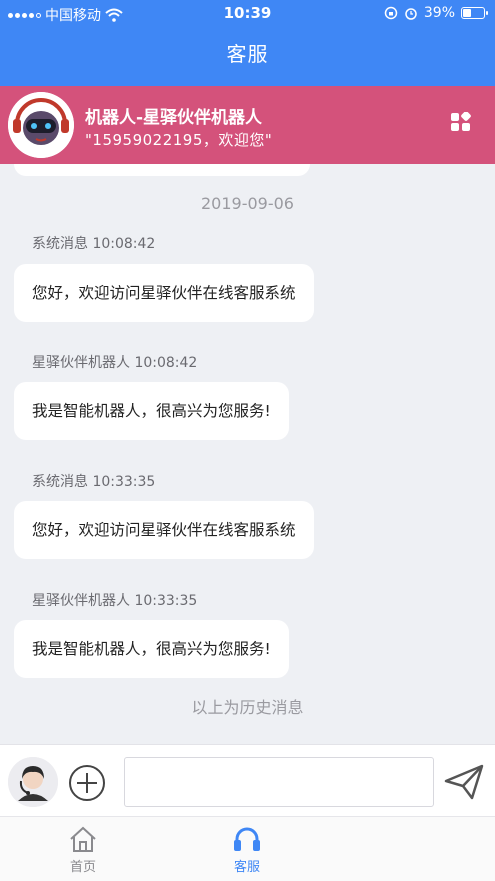 The width and height of the screenshot is (495, 881). I want to click on input-bar, so click(247, 780).